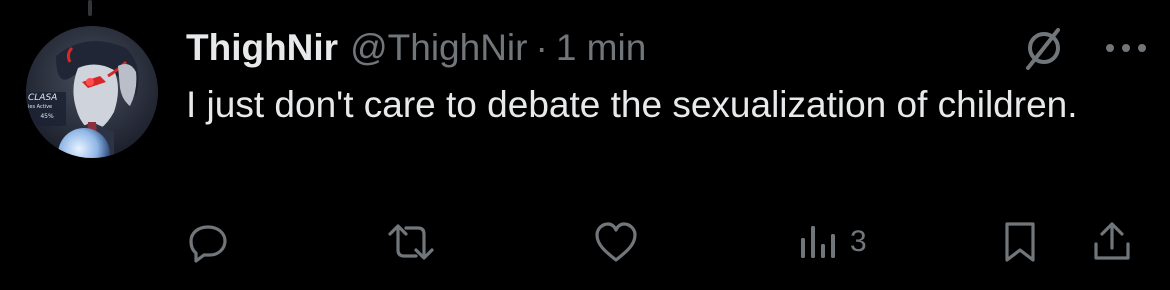 Image resolution: width=1170 pixels, height=290 pixels. Describe the element at coordinates (663, 242) in the screenshot. I see `tweet-action-bar: 3` at that location.